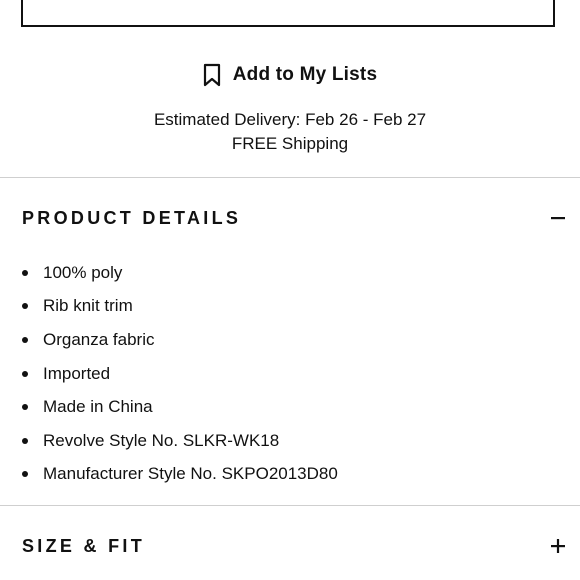 The width and height of the screenshot is (580, 580). I want to click on shipping-text: FREE Shipping, so click(290, 143).